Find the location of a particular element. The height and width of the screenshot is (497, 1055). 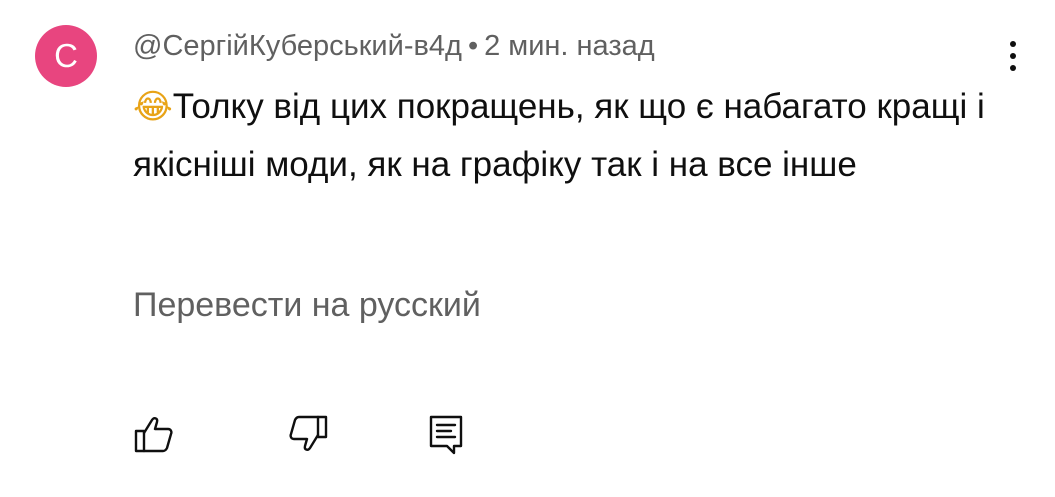

dislike-button is located at coordinates (308, 434).